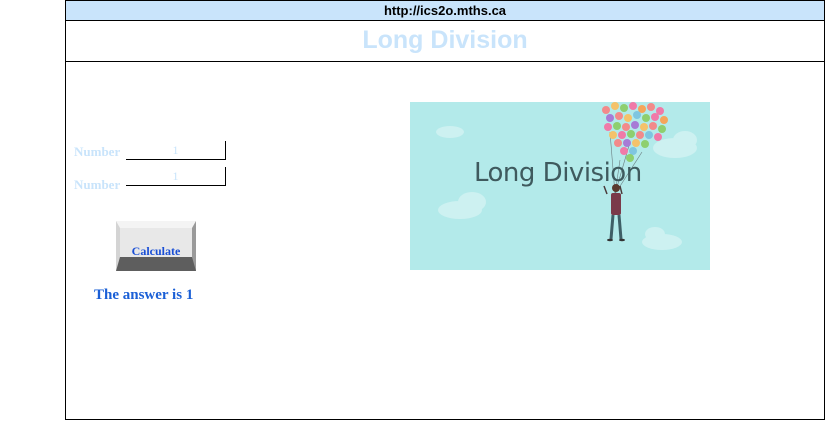  I want to click on banner-title: Long Division, so click(558, 173).